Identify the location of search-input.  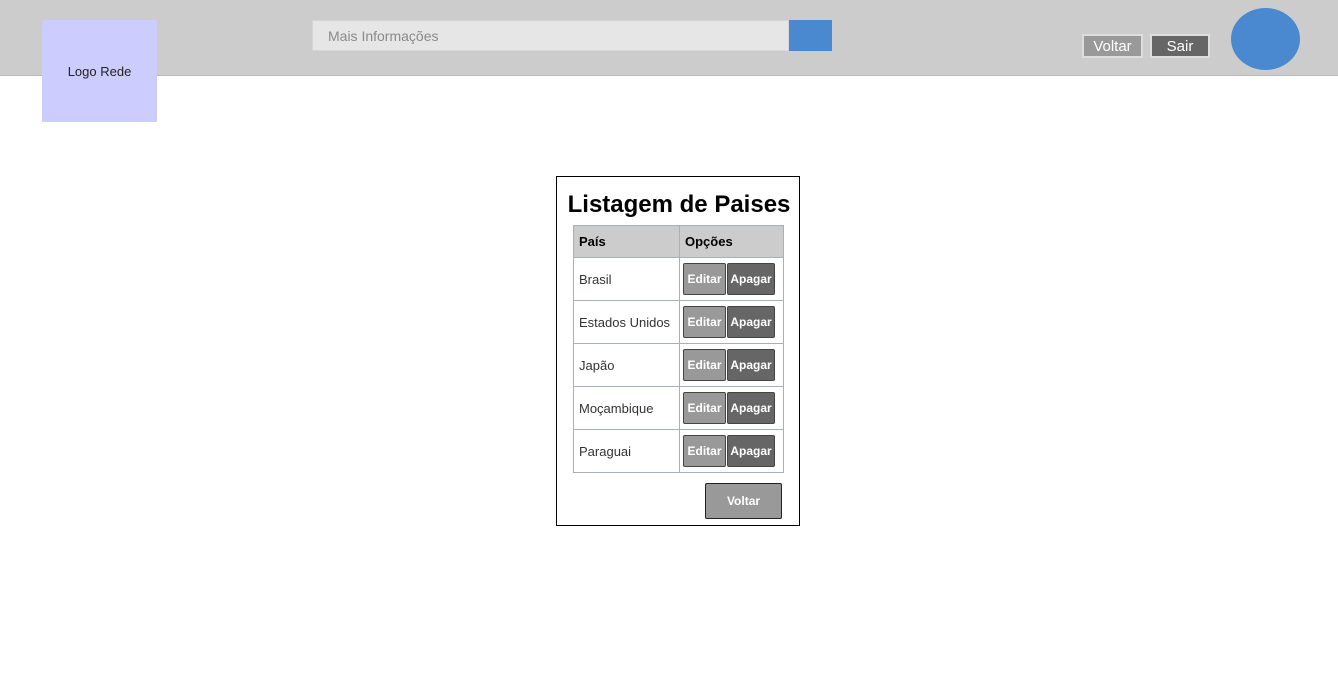
(550, 35).